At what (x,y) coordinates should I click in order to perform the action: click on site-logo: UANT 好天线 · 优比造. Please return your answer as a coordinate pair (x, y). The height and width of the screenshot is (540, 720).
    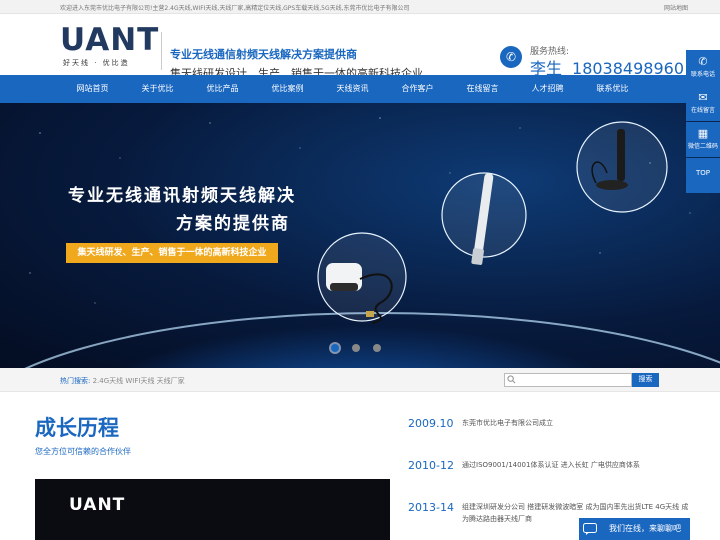
    Looking at the image, I should click on (110, 51).